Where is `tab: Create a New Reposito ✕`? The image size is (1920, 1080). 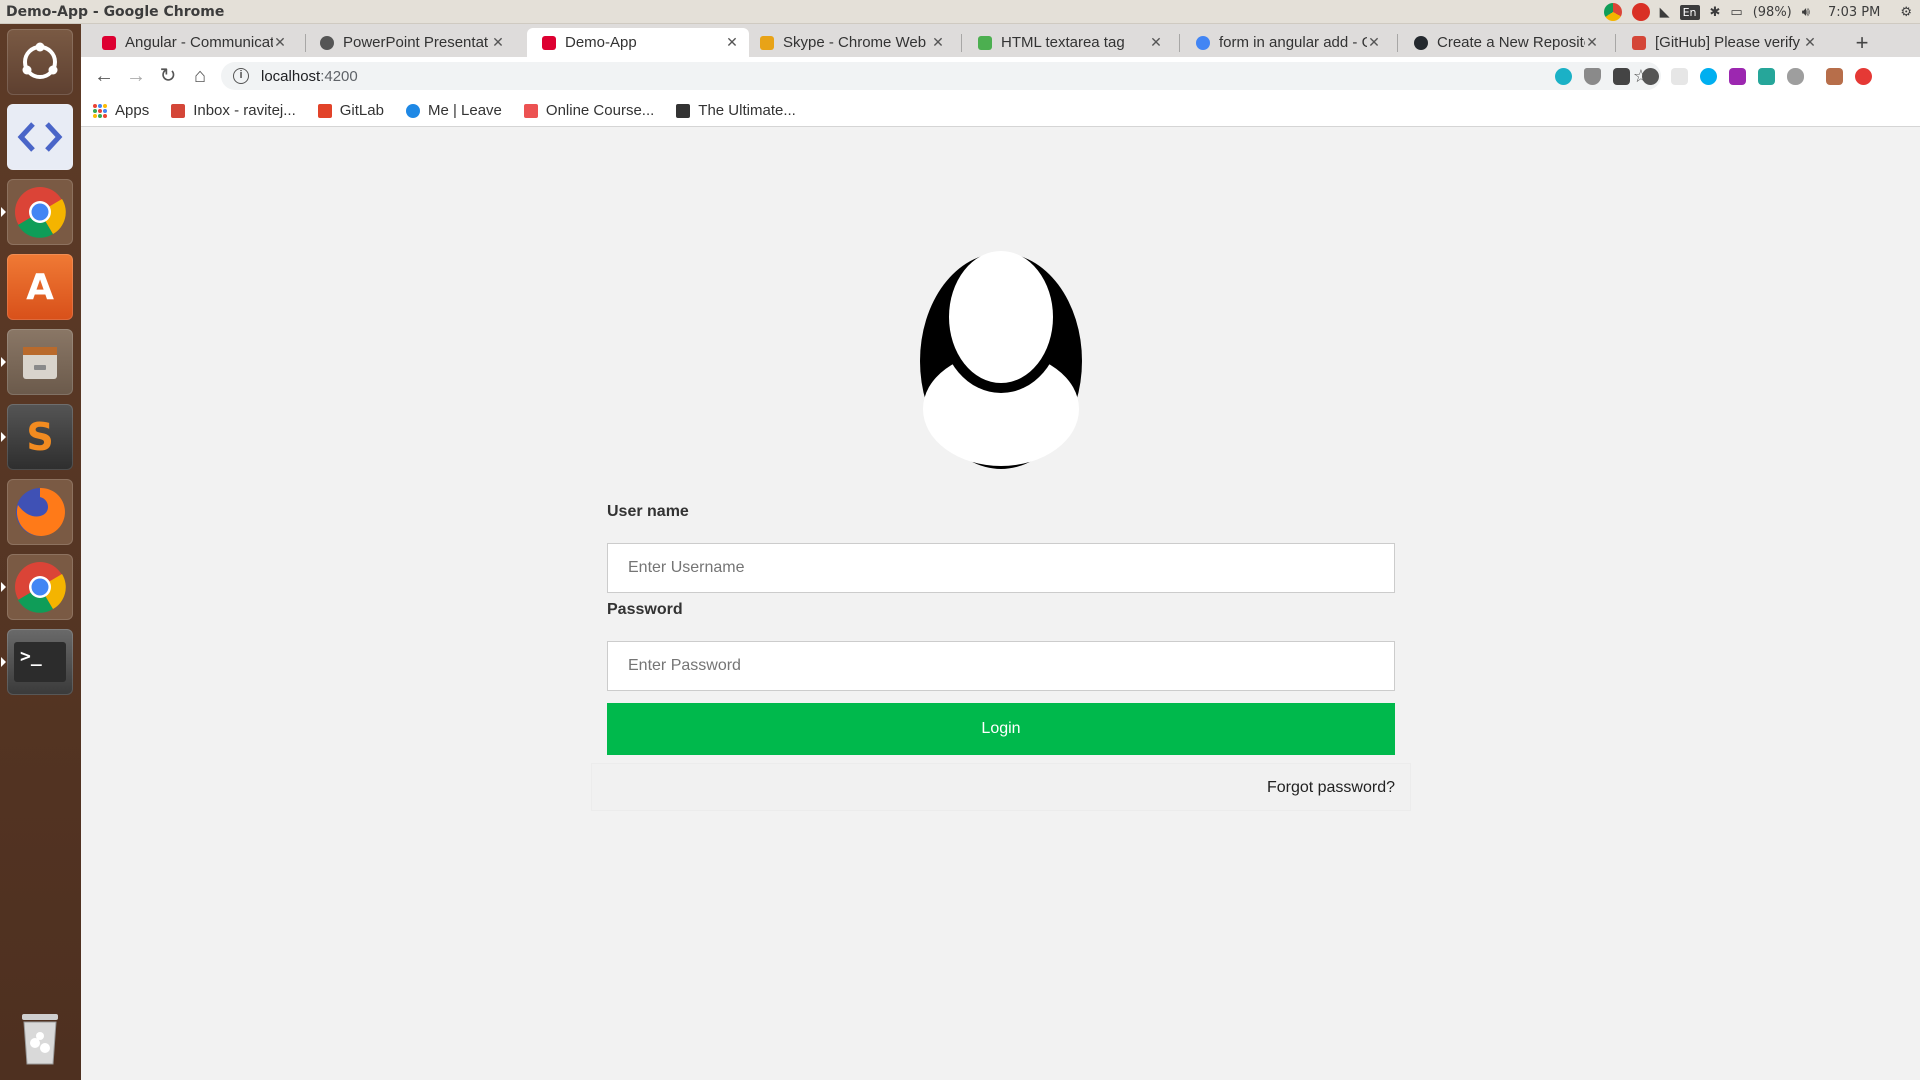
tab: Create a New Reposito ✕ is located at coordinates (1504, 42).